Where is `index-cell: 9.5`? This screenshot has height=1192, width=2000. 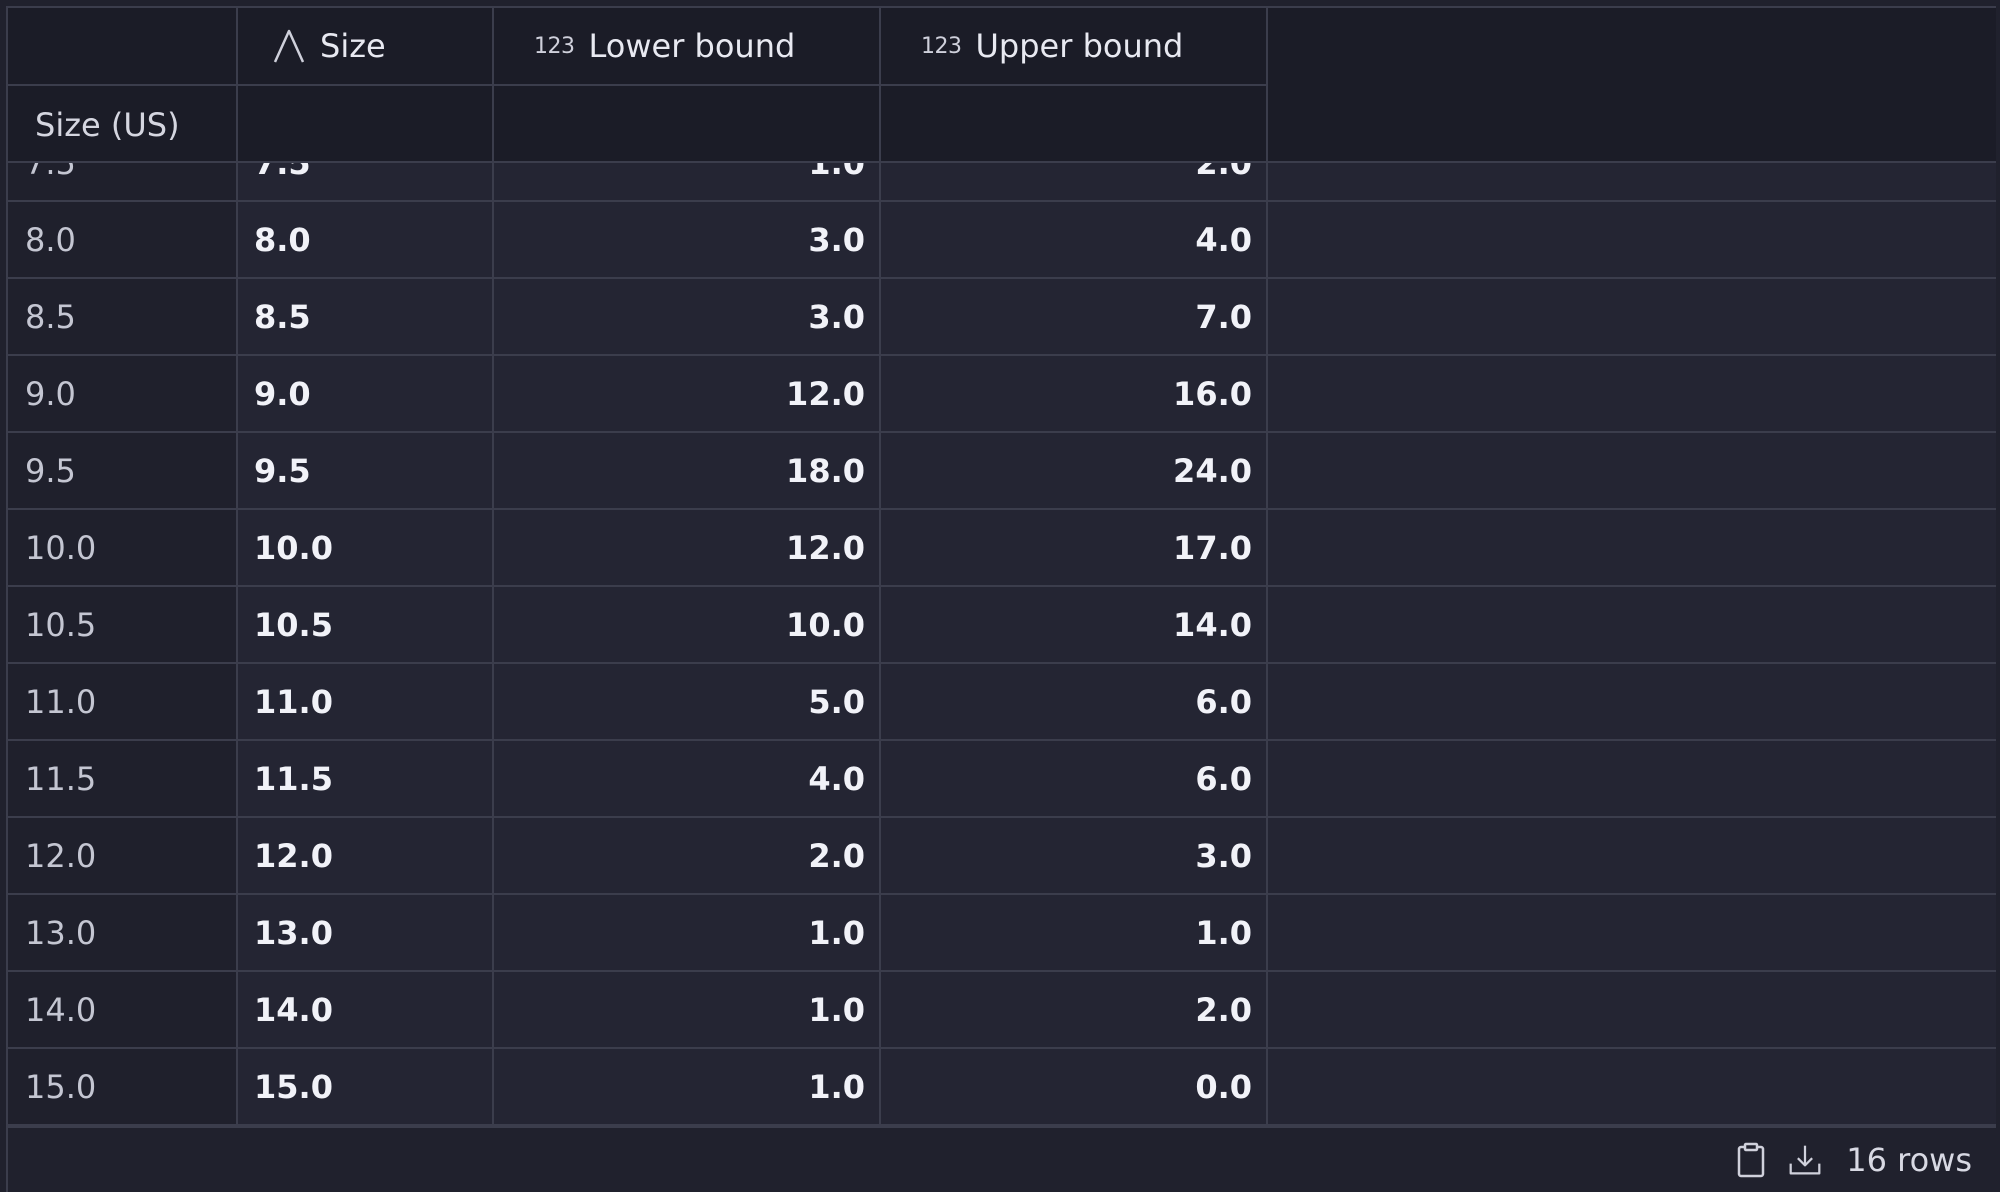 index-cell: 9.5 is located at coordinates (123, 470).